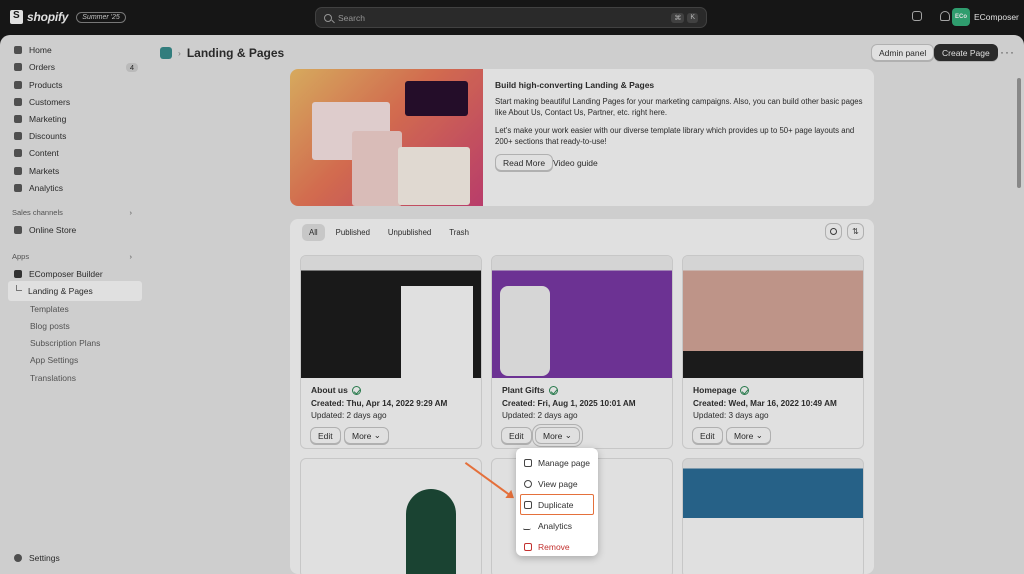 The height and width of the screenshot is (574, 1024). I want to click on sidebar-item-customers: Customers, so click(76, 102).